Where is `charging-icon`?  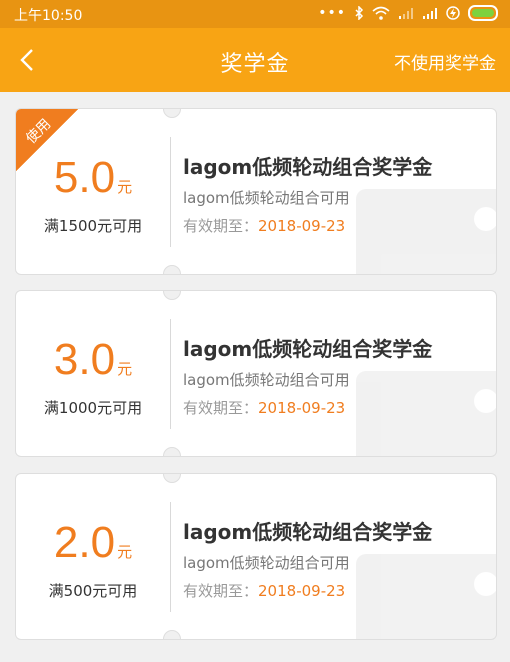 charging-icon is located at coordinates (453, 13).